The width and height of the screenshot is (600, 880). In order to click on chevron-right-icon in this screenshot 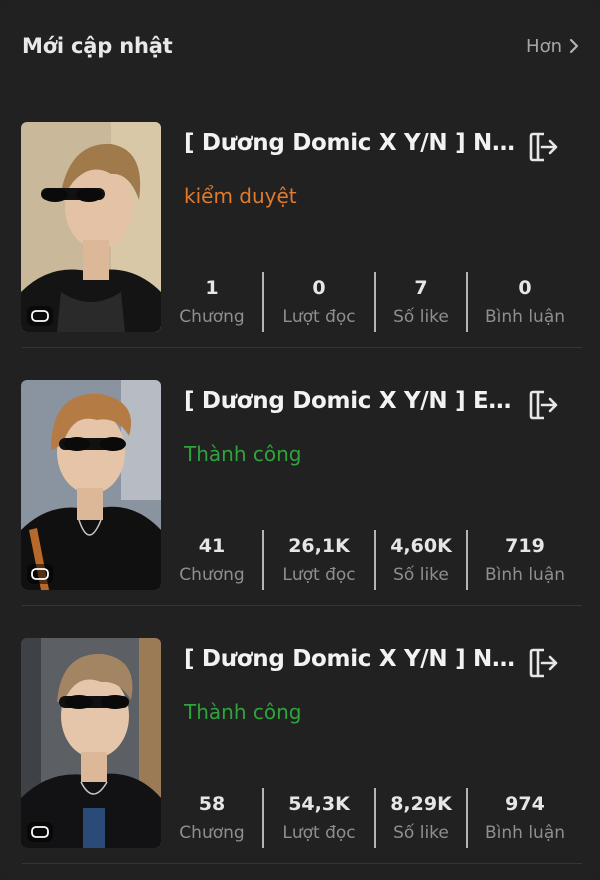, I will do `click(574, 46)`.